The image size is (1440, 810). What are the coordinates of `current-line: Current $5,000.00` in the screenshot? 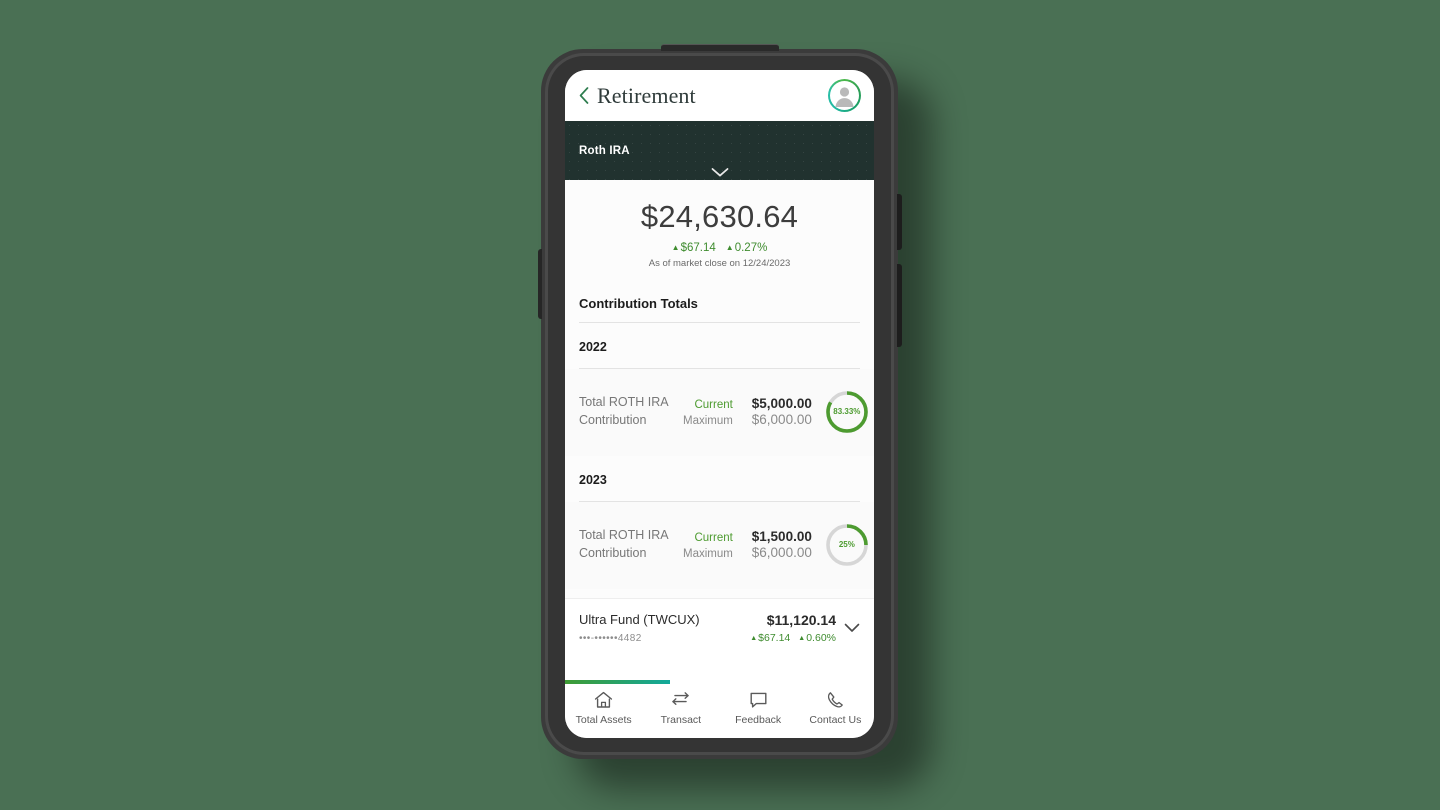 It's located at (752, 403).